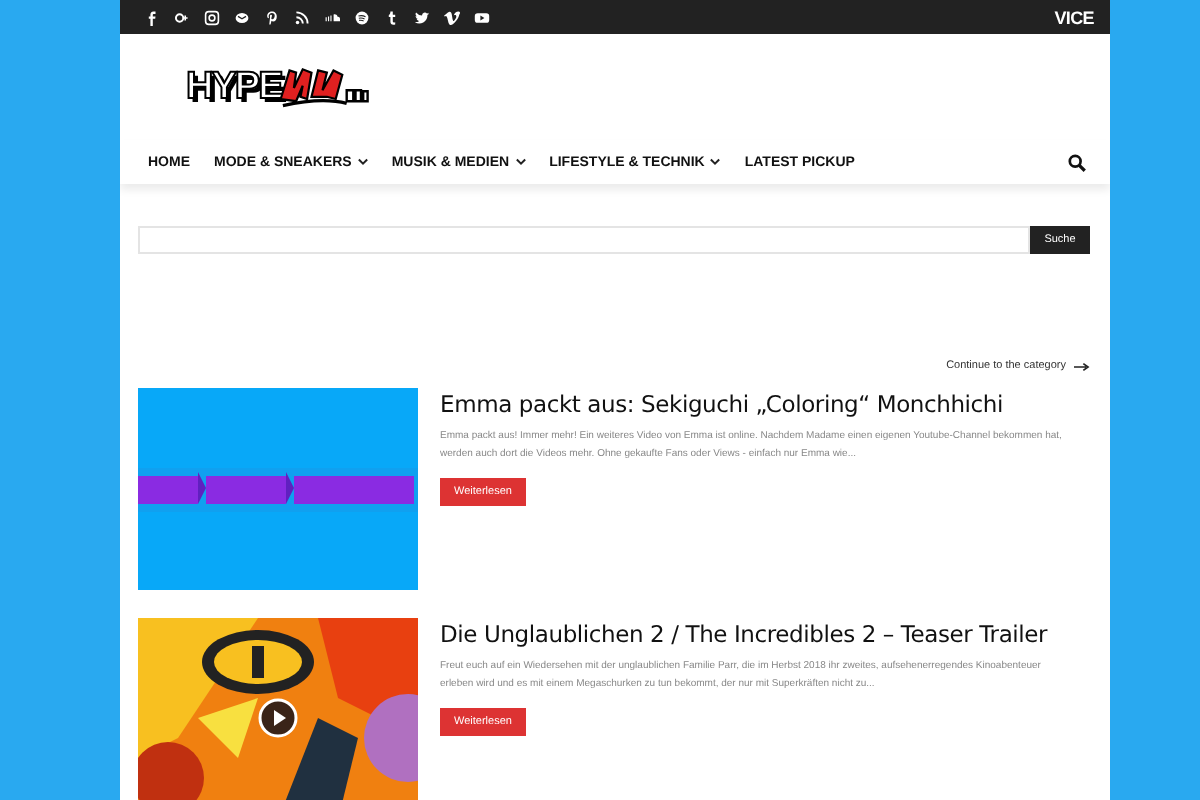 The image size is (1200, 800). Describe the element at coordinates (152, 17) in the screenshot. I see `facebook-icon` at that location.